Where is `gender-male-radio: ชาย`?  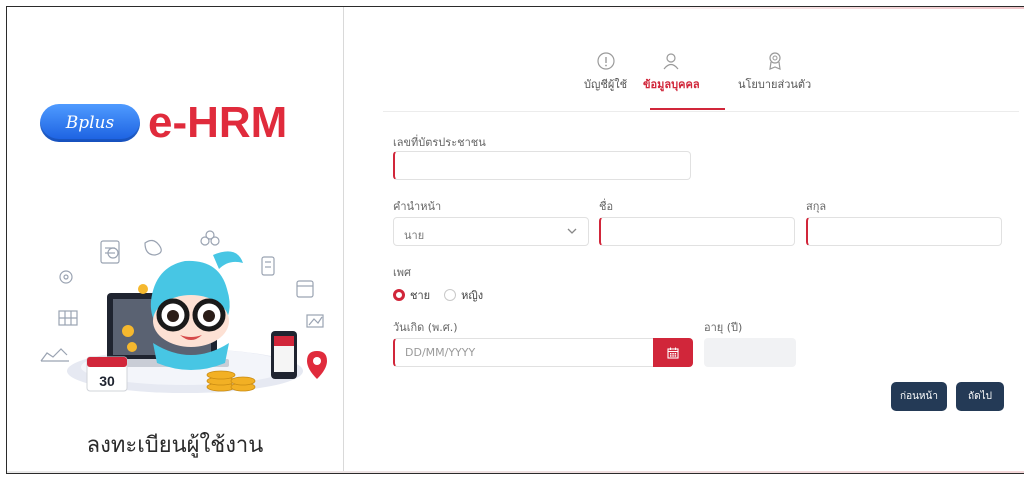
gender-male-radio: ชาย is located at coordinates (411, 295).